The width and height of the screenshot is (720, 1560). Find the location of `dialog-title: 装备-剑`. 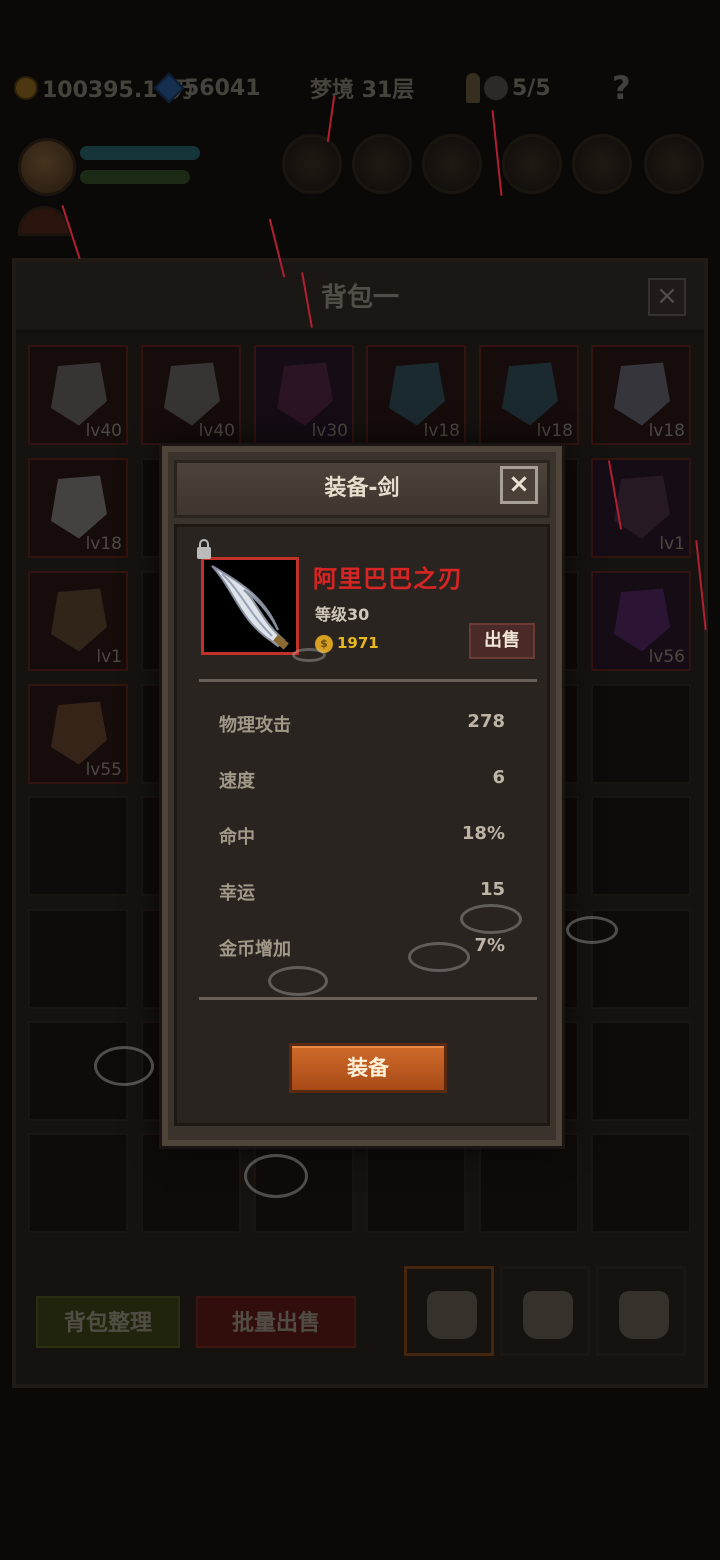

dialog-title: 装备-剑 is located at coordinates (362, 488).